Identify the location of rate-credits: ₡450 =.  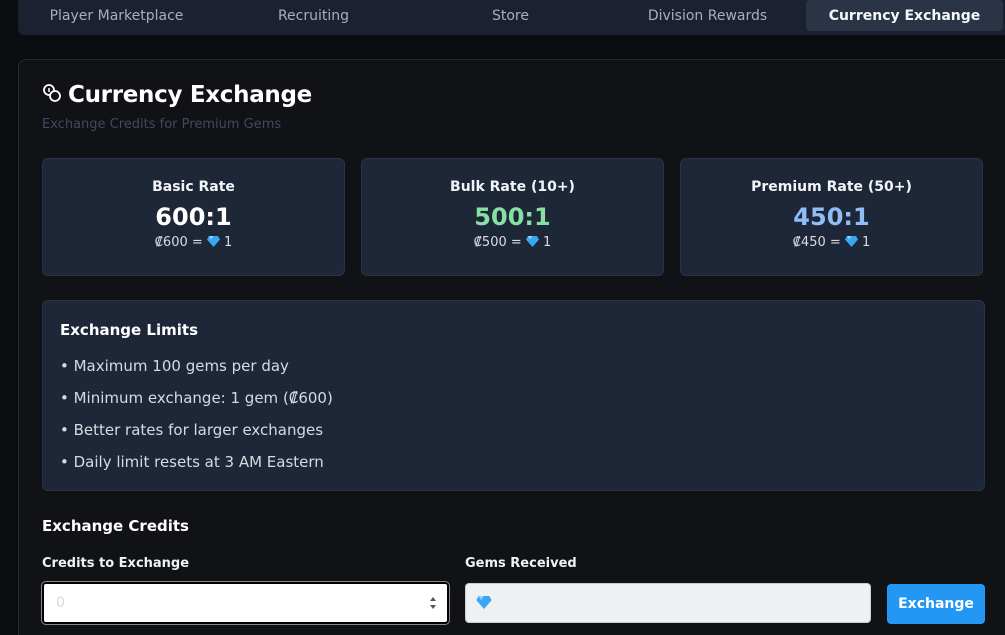
(816, 242).